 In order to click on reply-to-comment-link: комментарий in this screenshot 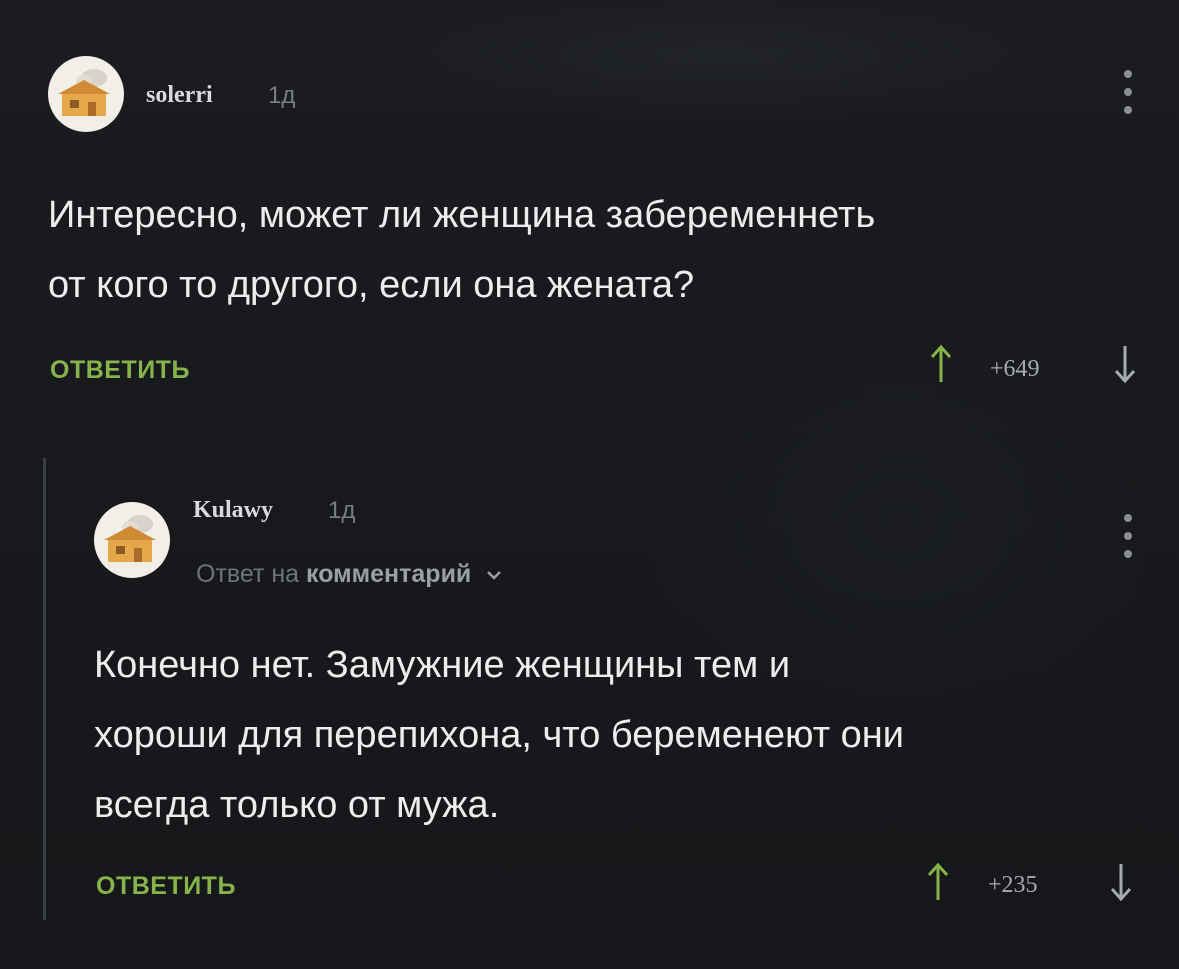, I will do `click(388, 574)`.